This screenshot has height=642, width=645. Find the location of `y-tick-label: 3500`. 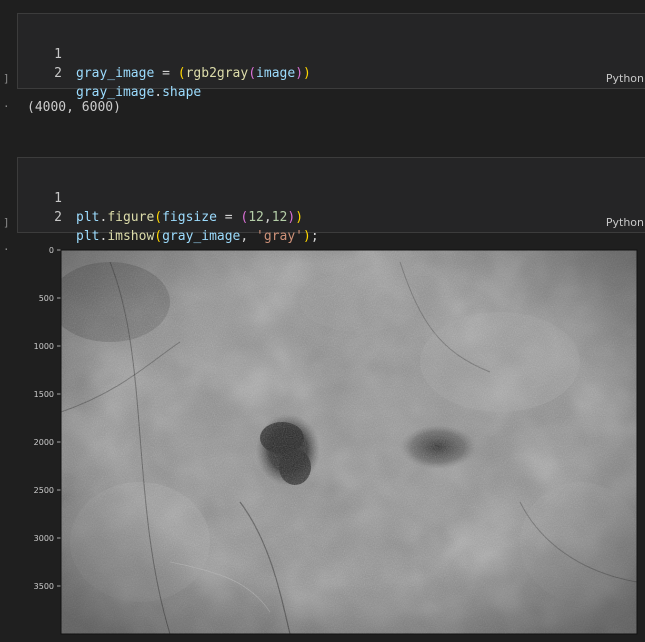

y-tick-label: 3500 is located at coordinates (44, 586).